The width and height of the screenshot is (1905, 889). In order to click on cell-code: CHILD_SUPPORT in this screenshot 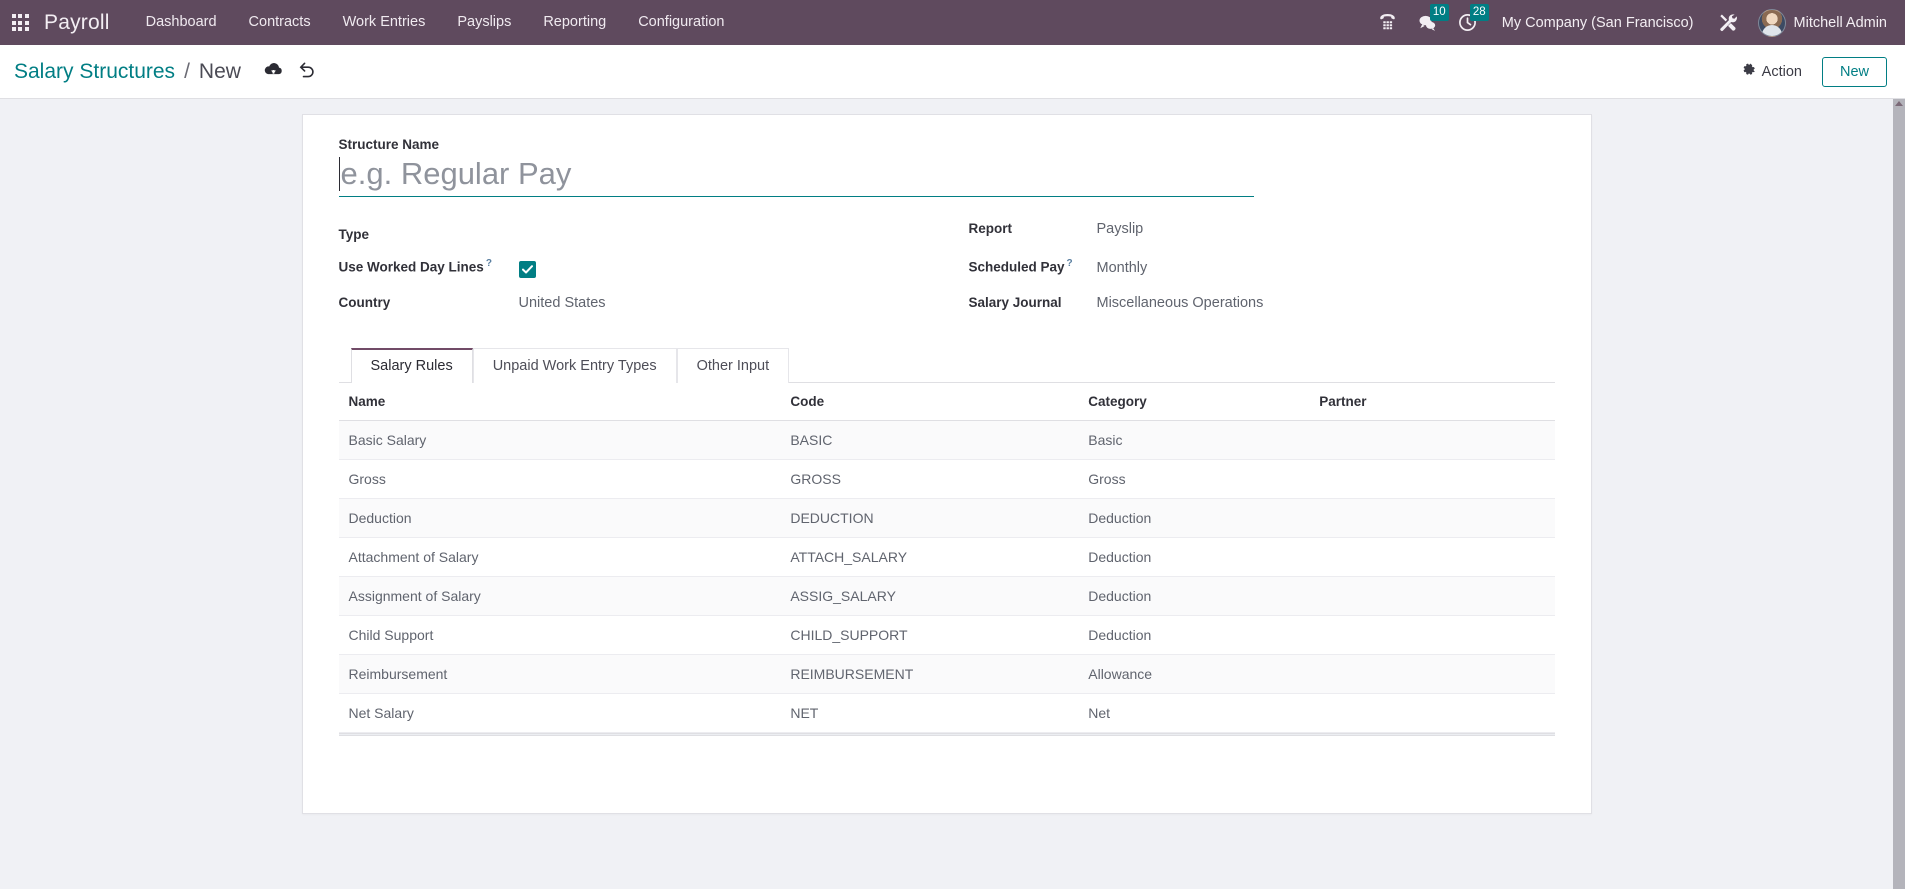, I will do `click(931, 635)`.